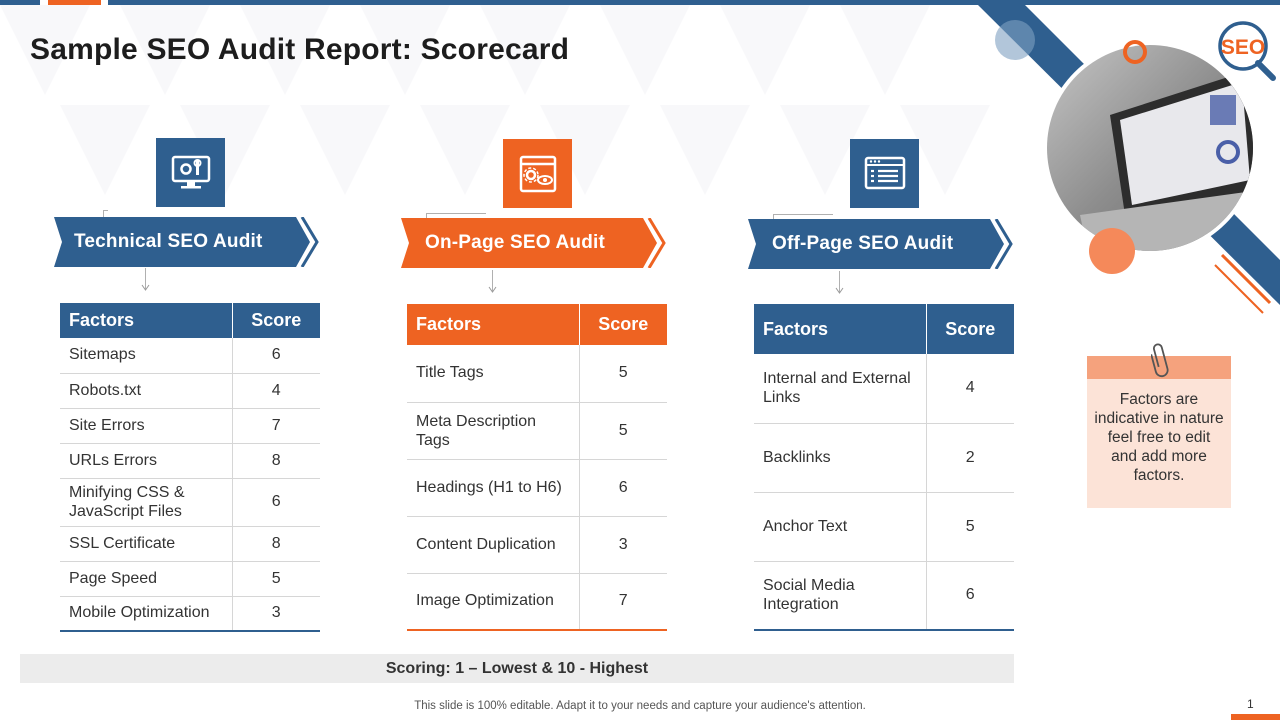 The width and height of the screenshot is (1280, 720). What do you see at coordinates (300, 49) in the screenshot?
I see `slide-title: Sample SEO Audit Report: Scorecard` at bounding box center [300, 49].